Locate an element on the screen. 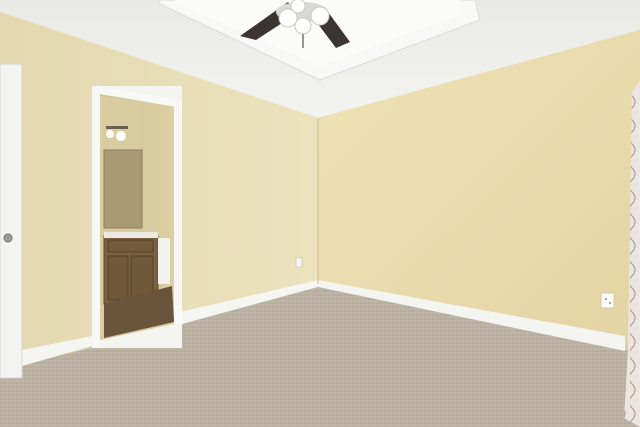  bathroom-doorway is located at coordinates (137, 217).